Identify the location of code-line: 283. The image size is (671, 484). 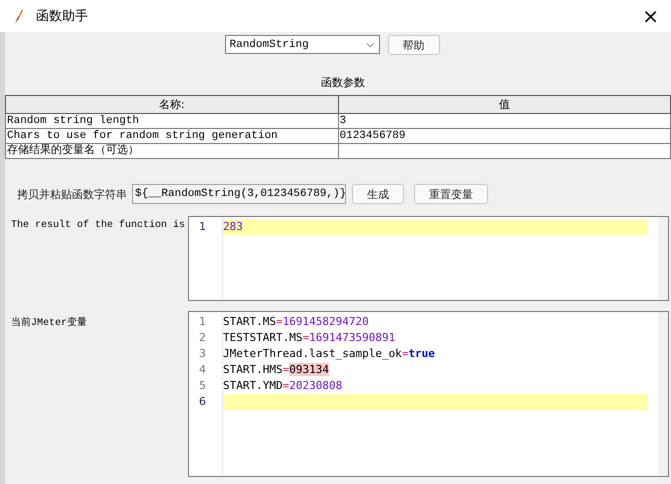
(233, 226).